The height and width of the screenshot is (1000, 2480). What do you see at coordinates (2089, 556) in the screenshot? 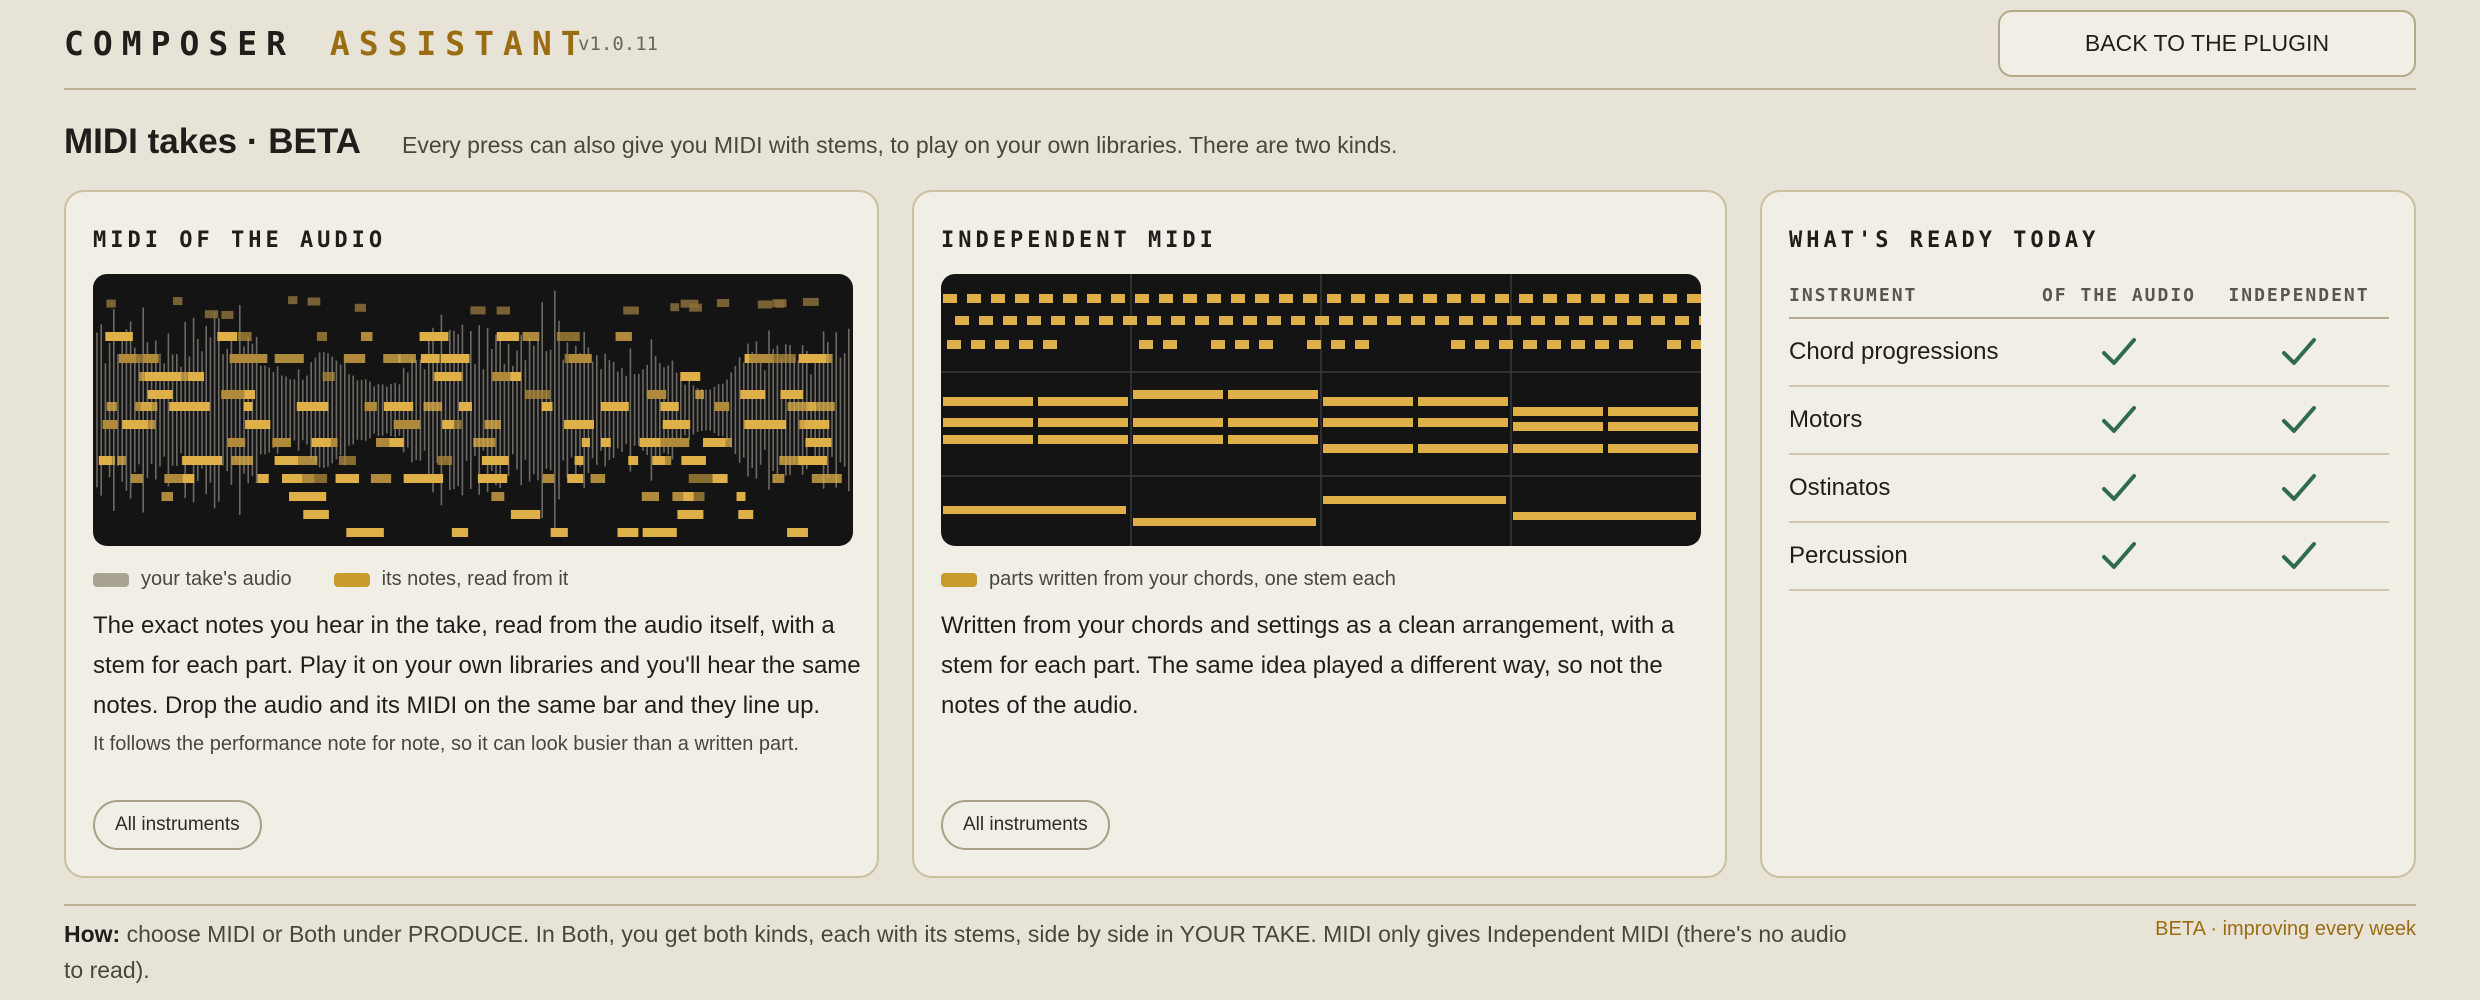
I see `table-row: Percussion` at bounding box center [2089, 556].